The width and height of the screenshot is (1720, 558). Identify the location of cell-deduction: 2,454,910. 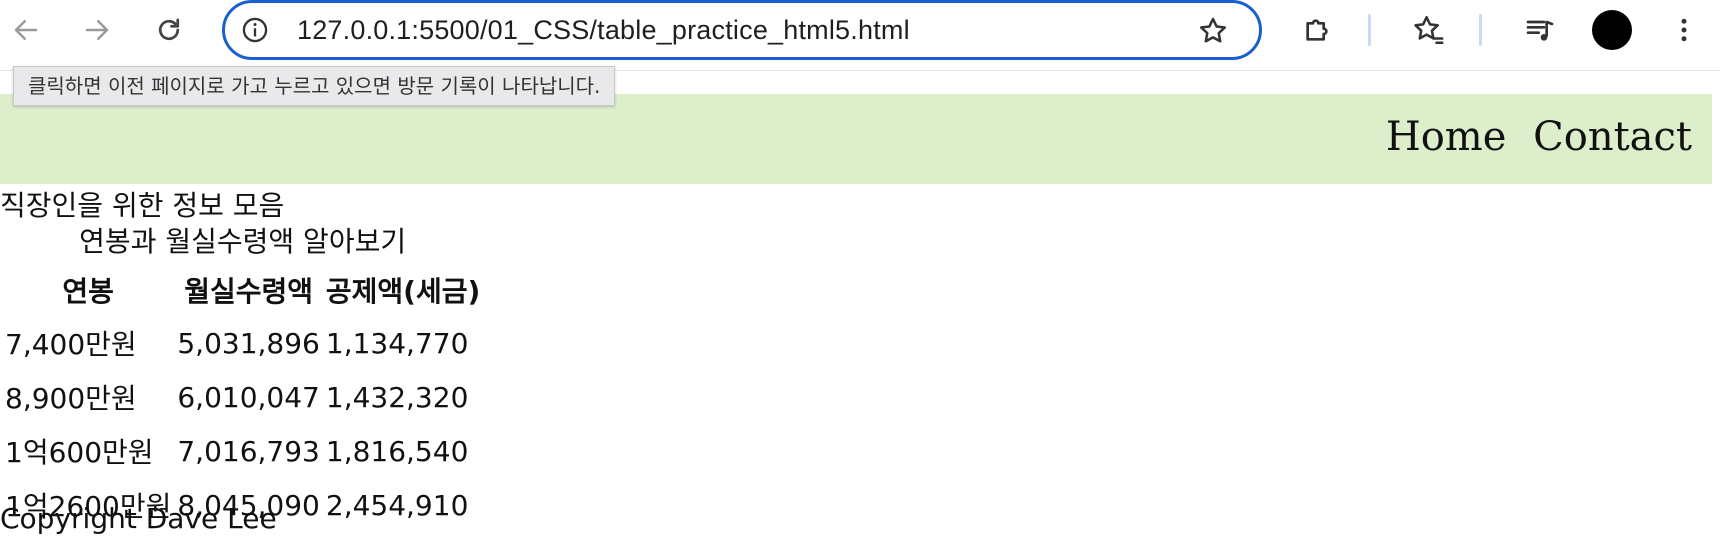
(397, 505).